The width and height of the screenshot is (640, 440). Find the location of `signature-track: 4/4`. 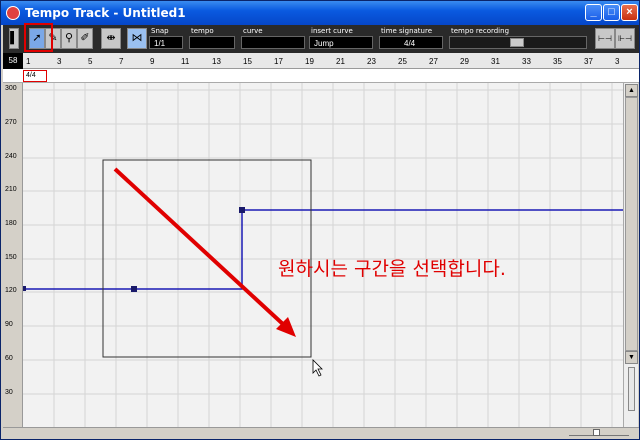

signature-track: 4/4 is located at coordinates (321, 76).